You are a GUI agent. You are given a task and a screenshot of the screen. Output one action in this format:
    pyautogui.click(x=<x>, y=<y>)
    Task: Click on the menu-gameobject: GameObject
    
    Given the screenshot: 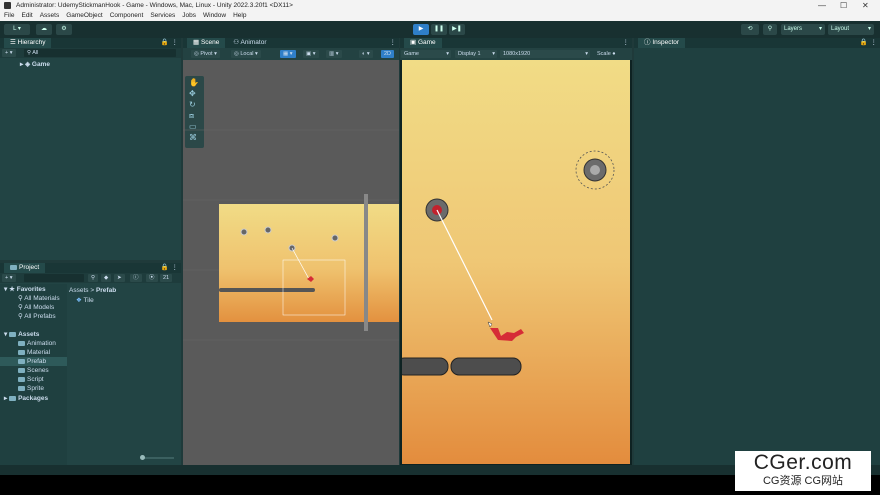 What is the action you would take?
    pyautogui.click(x=84, y=15)
    